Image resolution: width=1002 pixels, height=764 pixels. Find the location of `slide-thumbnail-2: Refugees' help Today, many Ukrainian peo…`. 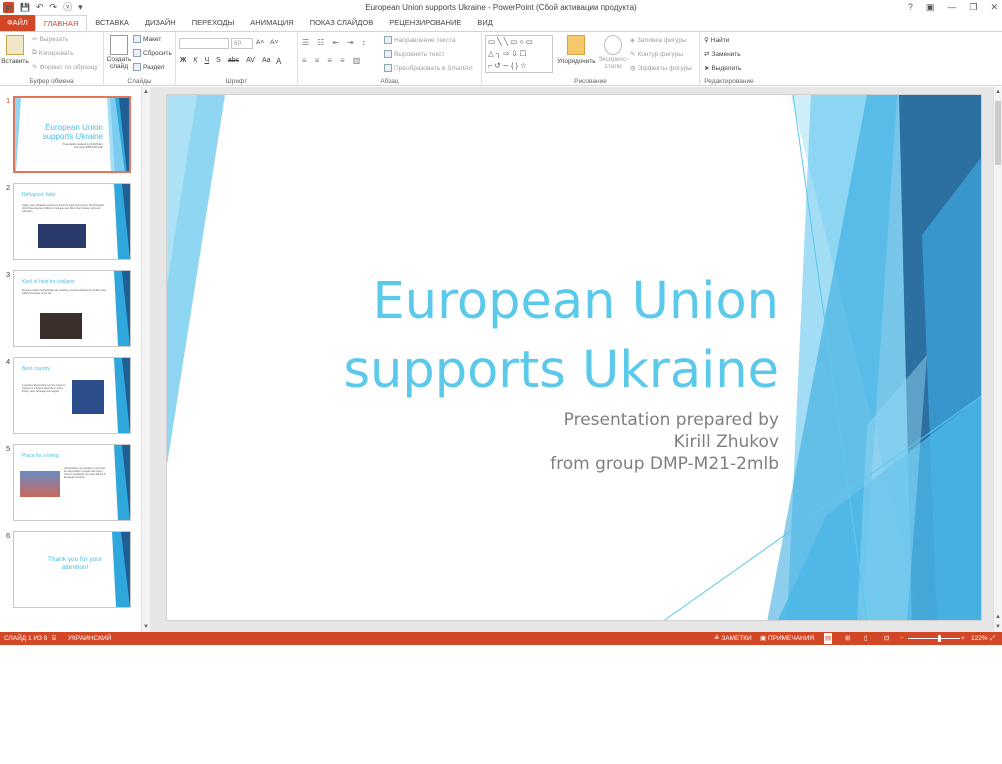

slide-thumbnail-2: Refugees' help Today, many Ukrainian peo… is located at coordinates (72, 221).